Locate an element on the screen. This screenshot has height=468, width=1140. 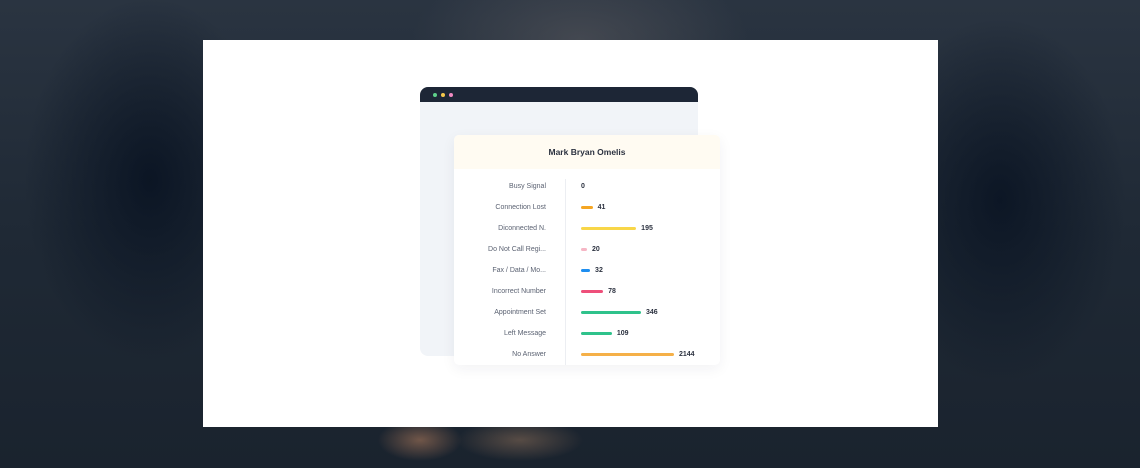
chart-row: Connection Lost 41 is located at coordinates (587, 214).